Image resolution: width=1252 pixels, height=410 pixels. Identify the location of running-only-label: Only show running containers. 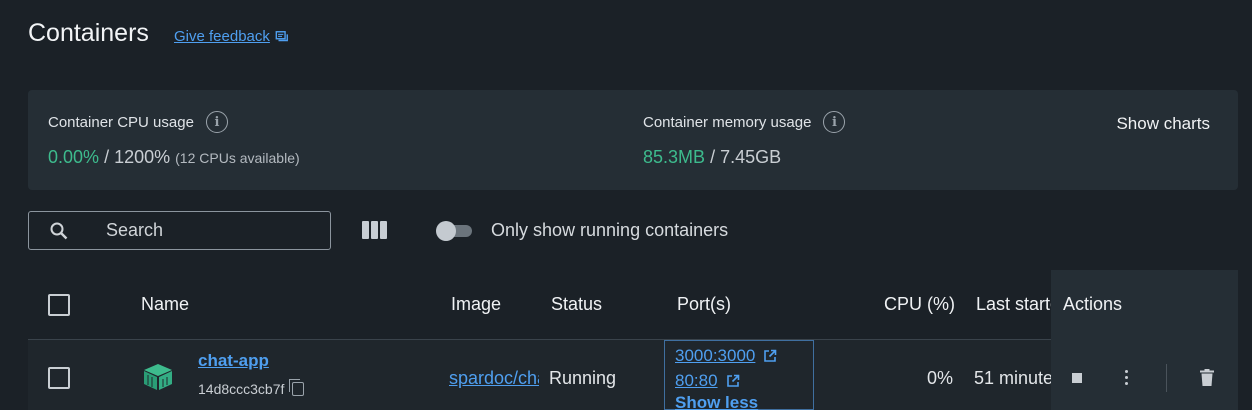
(610, 230).